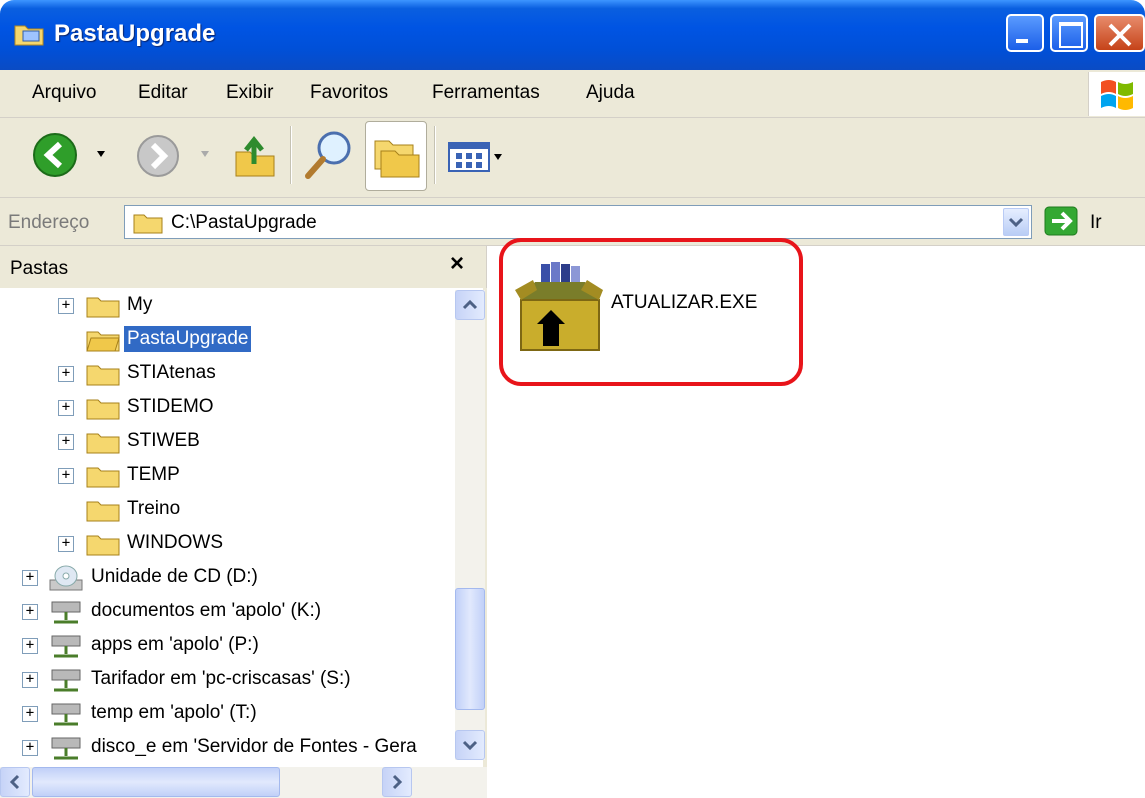  Describe the element at coordinates (397, 159) in the screenshot. I see `folders-icon` at that location.